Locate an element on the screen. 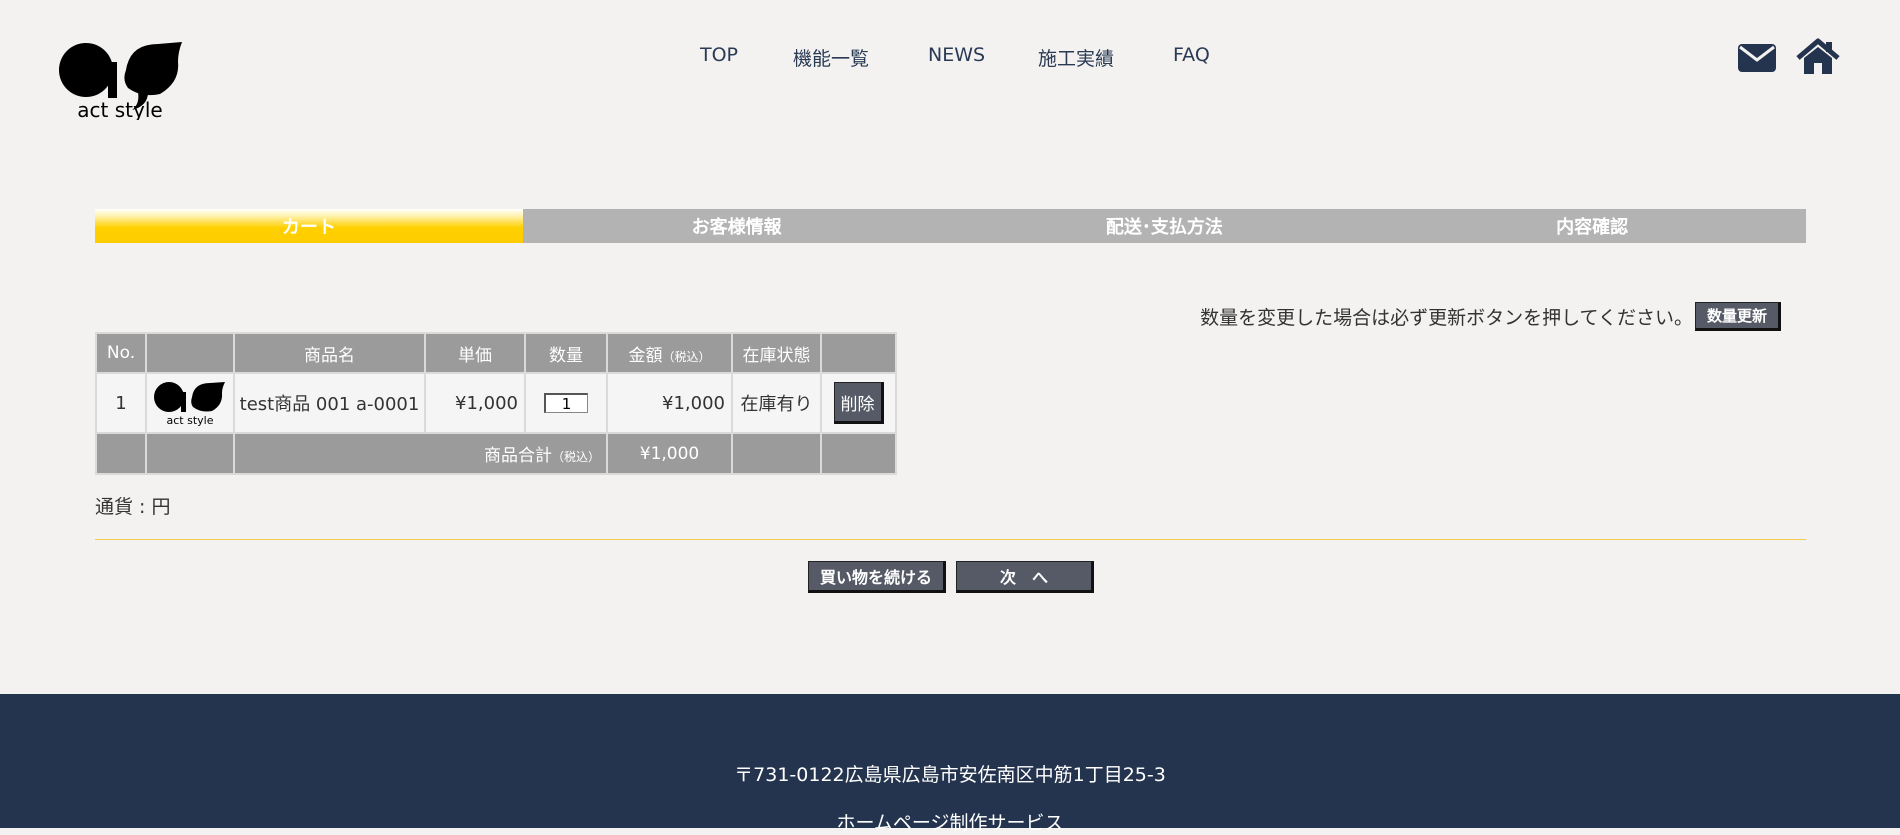 This screenshot has width=1900, height=835. total-label-cell: 商品合計（税込） is located at coordinates (420, 453).